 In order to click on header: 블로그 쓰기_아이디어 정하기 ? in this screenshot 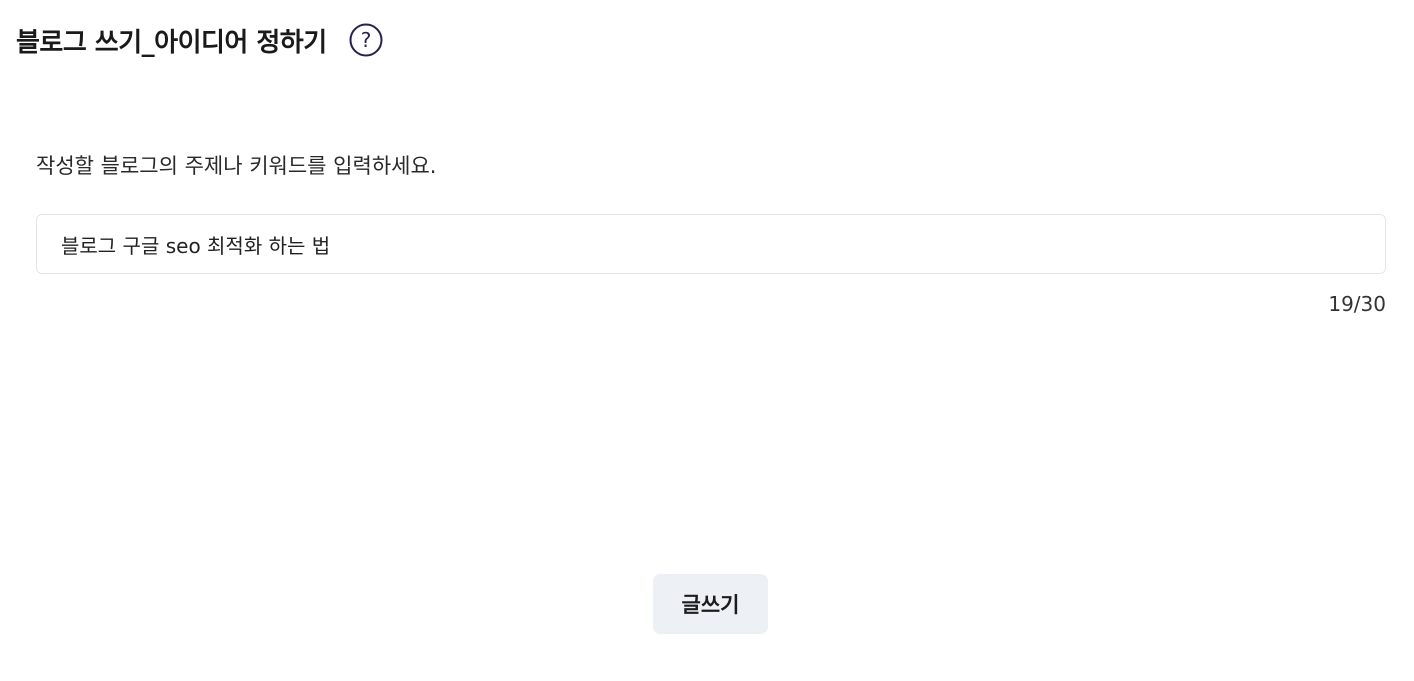, I will do `click(199, 40)`.